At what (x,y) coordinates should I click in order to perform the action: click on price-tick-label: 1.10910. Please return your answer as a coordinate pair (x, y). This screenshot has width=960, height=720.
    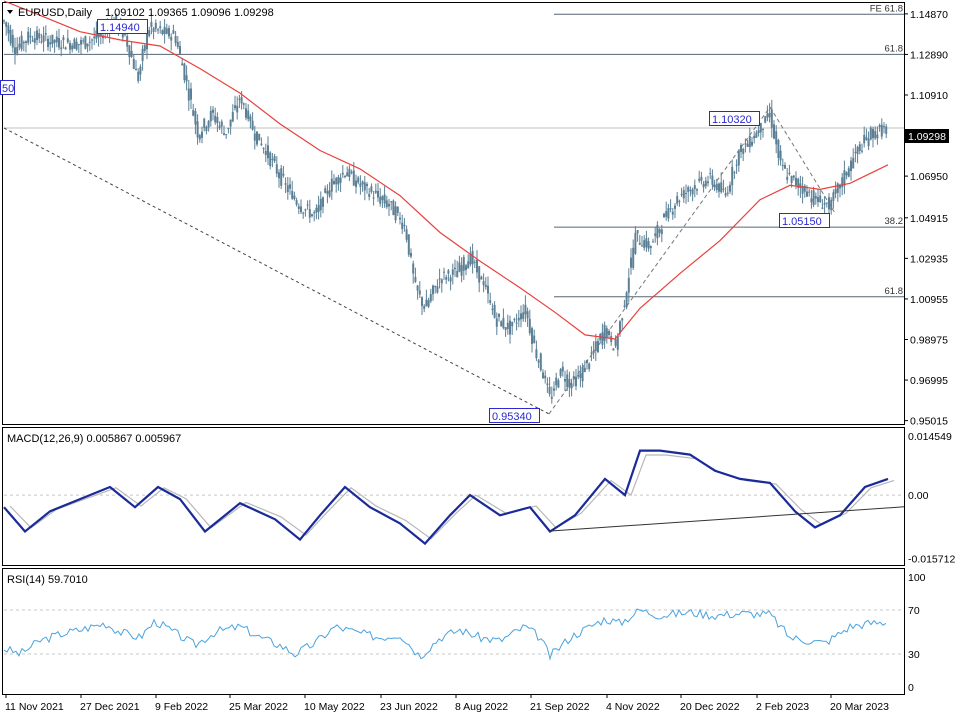
    Looking at the image, I should click on (929, 96).